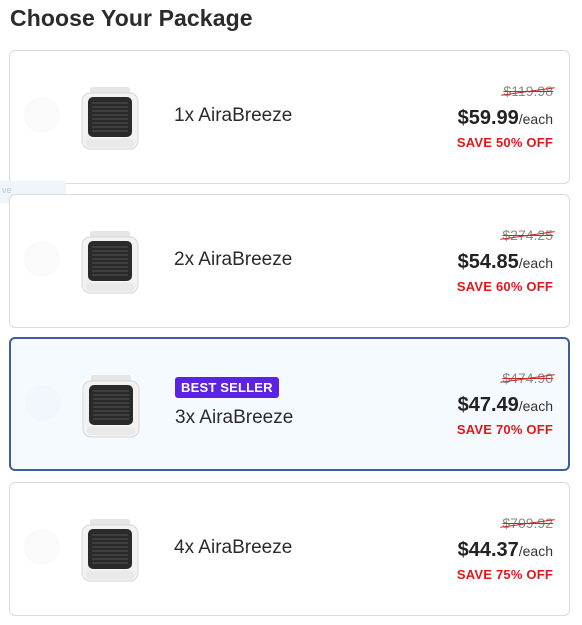 The image size is (582, 625). Describe the element at coordinates (234, 417) in the screenshot. I see `package-name: 3x AiraBreeze` at that location.